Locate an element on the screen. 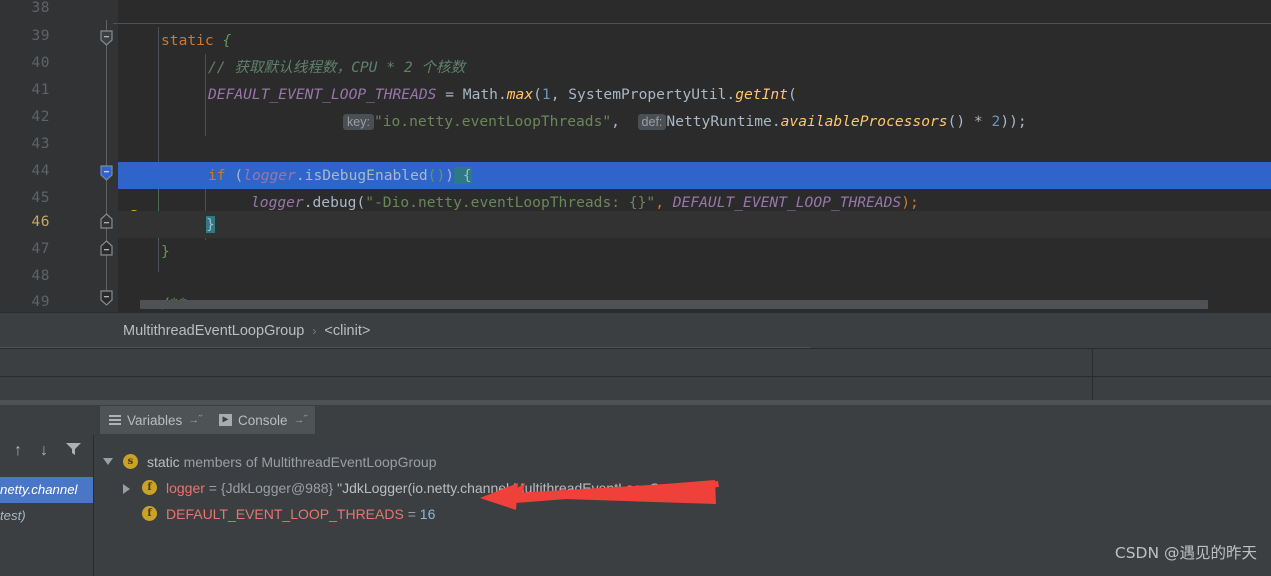 The height and width of the screenshot is (576, 1271). console-play-icon: ▶ is located at coordinates (225, 420).